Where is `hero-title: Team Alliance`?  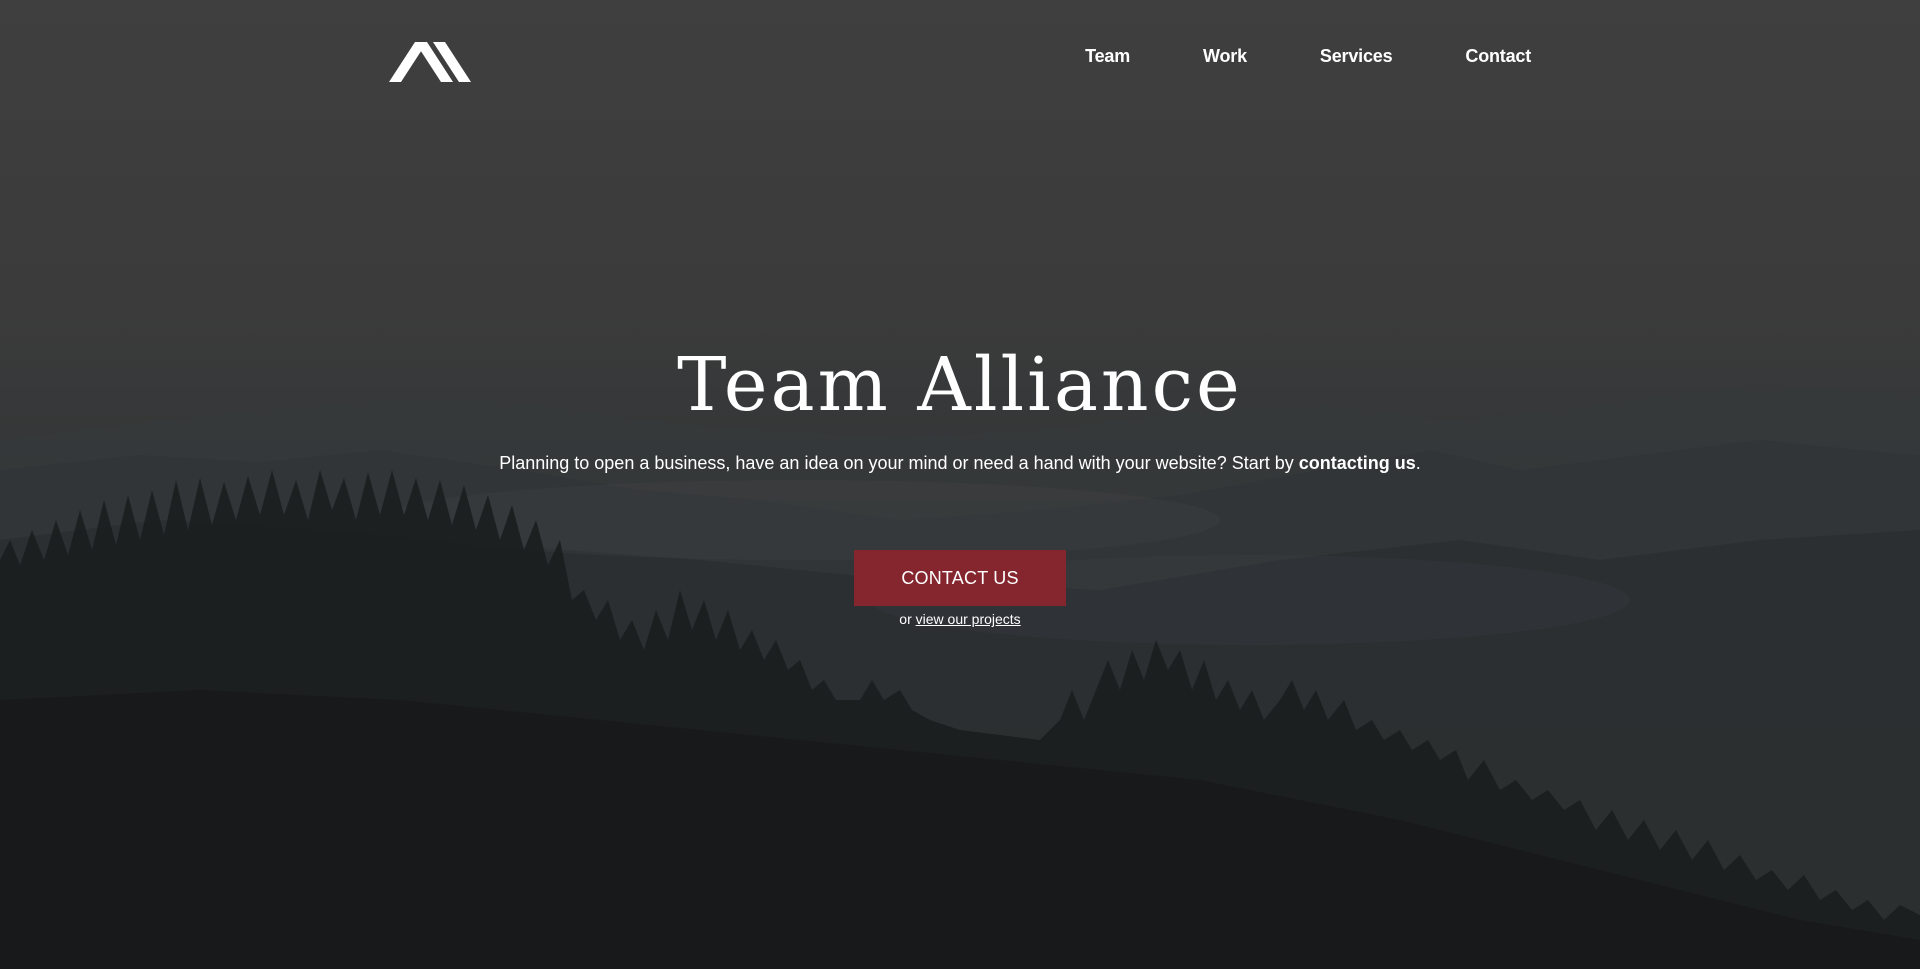 hero-title: Team Alliance is located at coordinates (960, 385).